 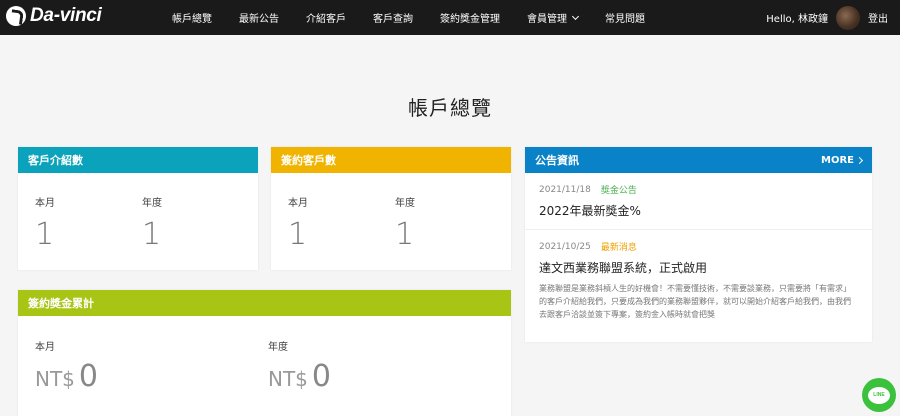 What do you see at coordinates (45, 347) in the screenshot?
I see `bonus-month-label: 本月` at bounding box center [45, 347].